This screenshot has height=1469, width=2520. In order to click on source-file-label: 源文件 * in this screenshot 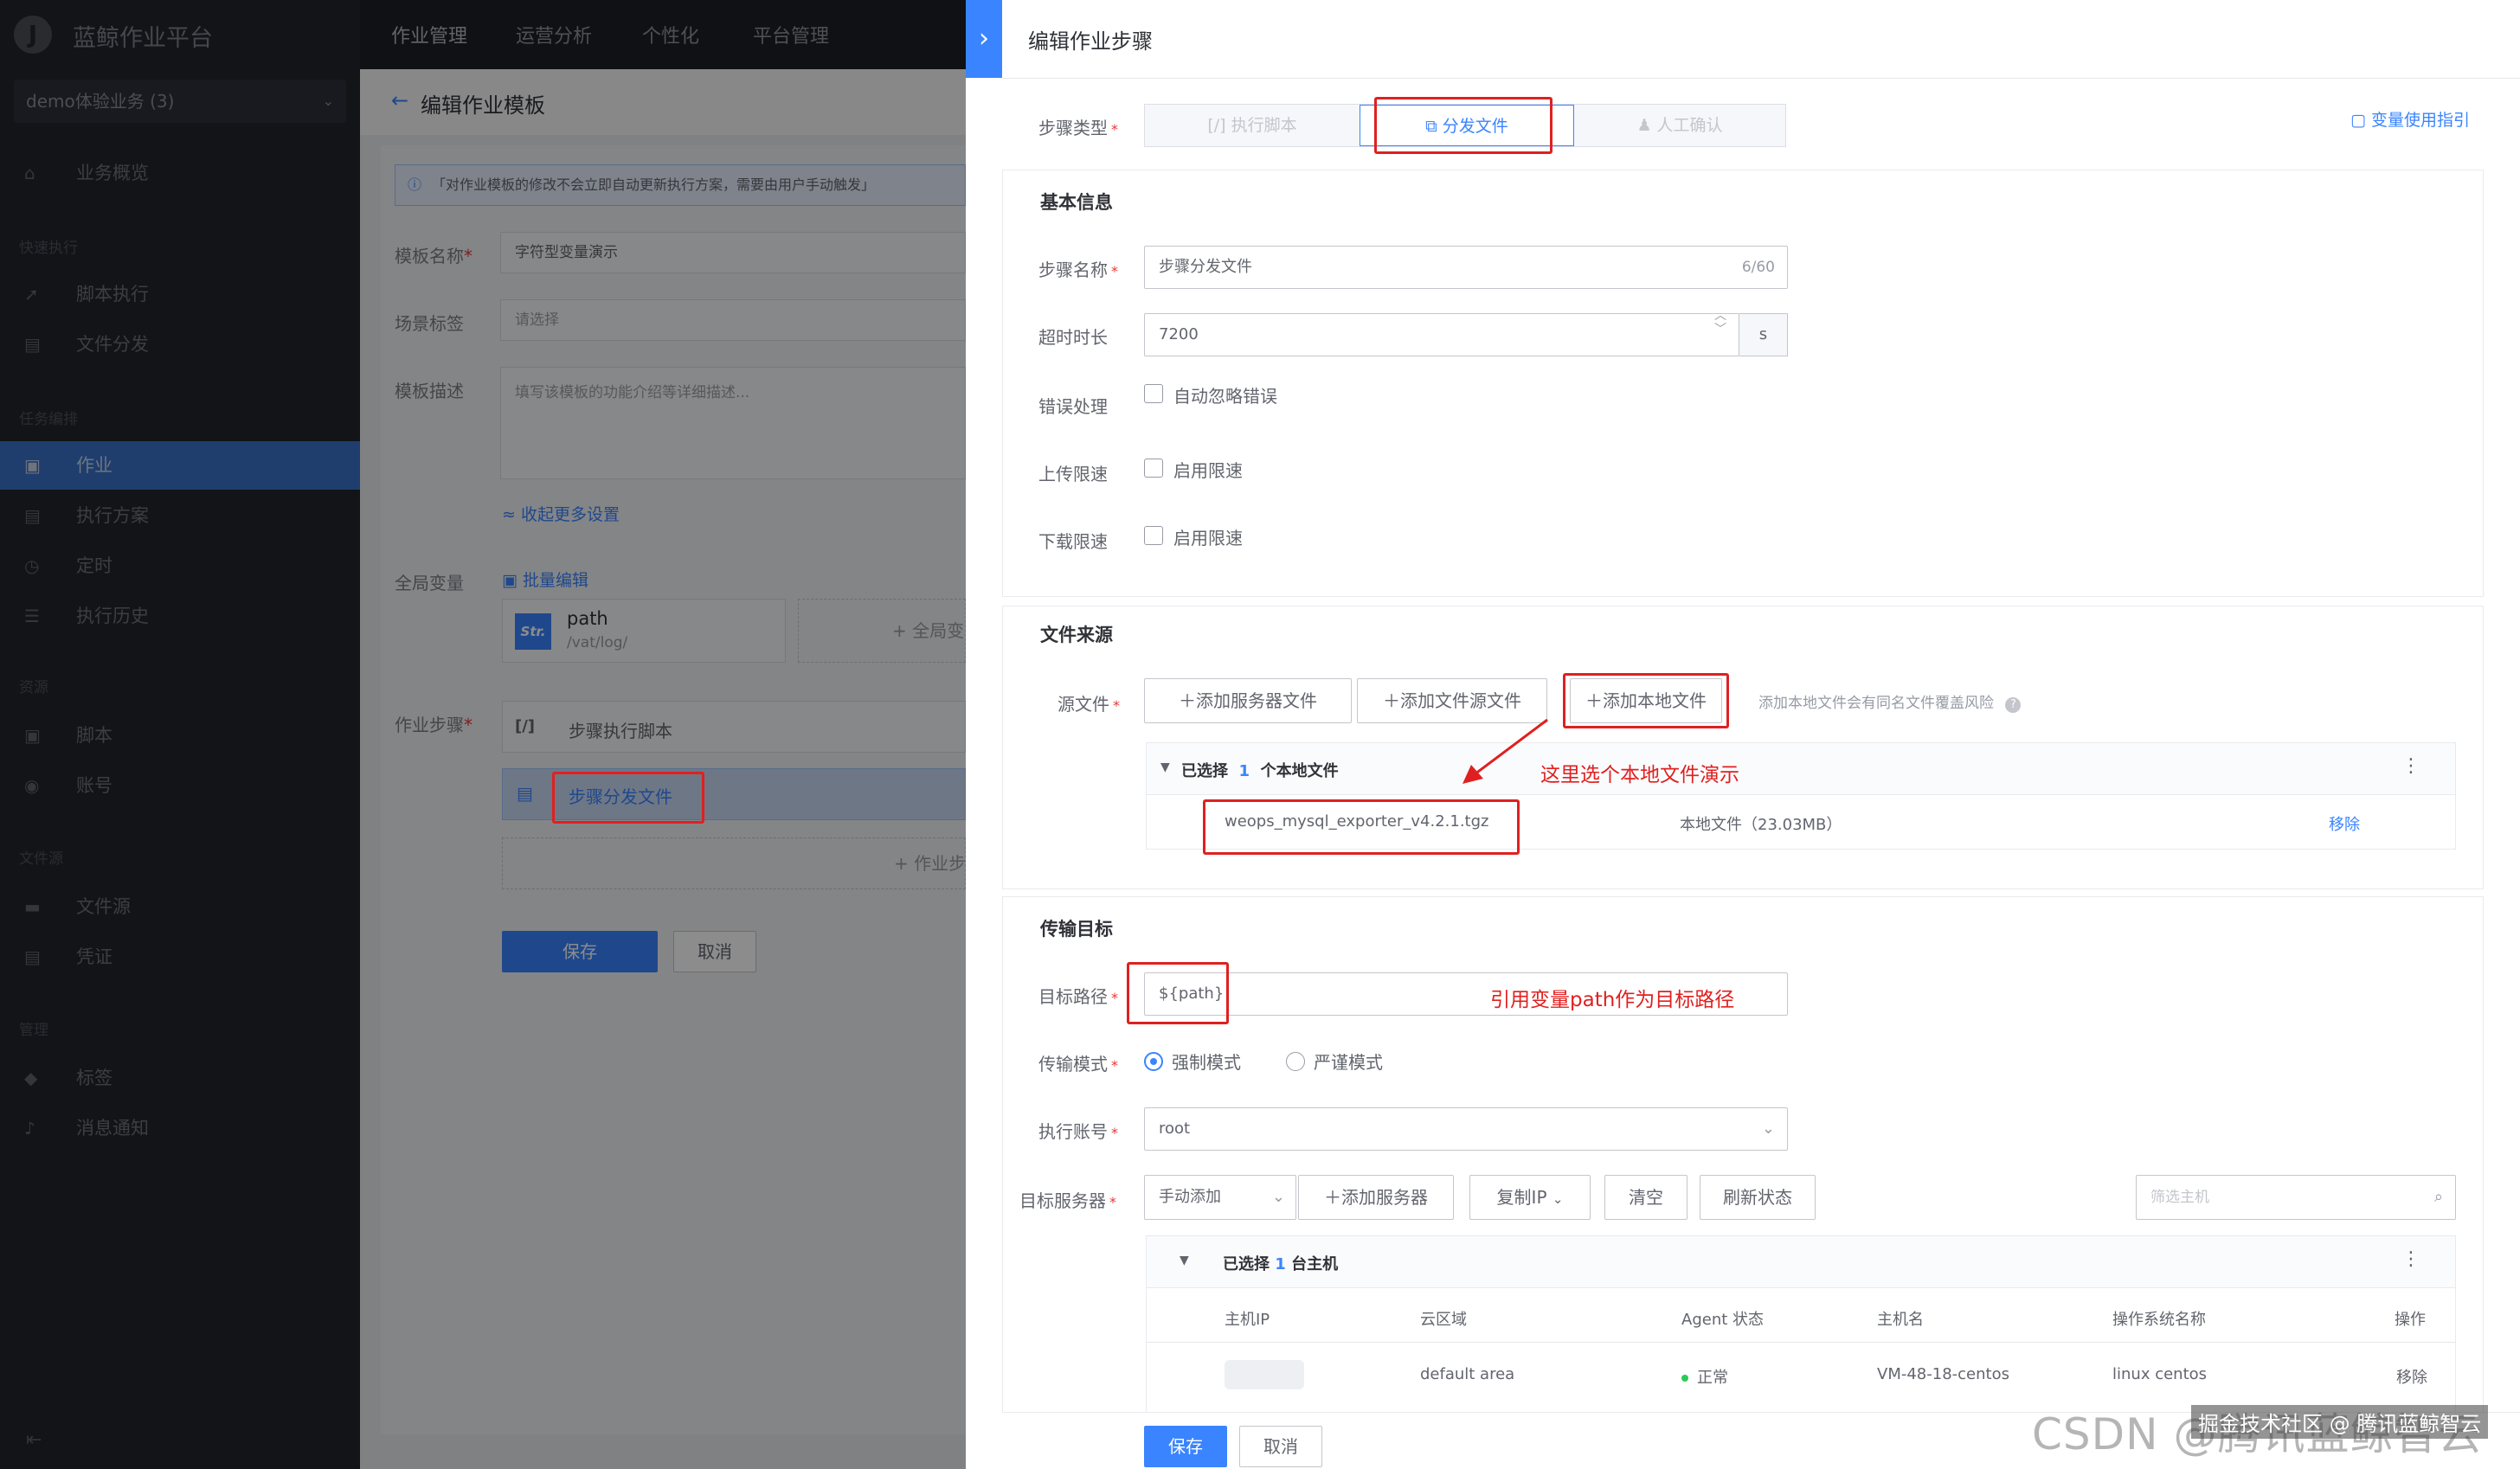, I will do `click(1089, 704)`.